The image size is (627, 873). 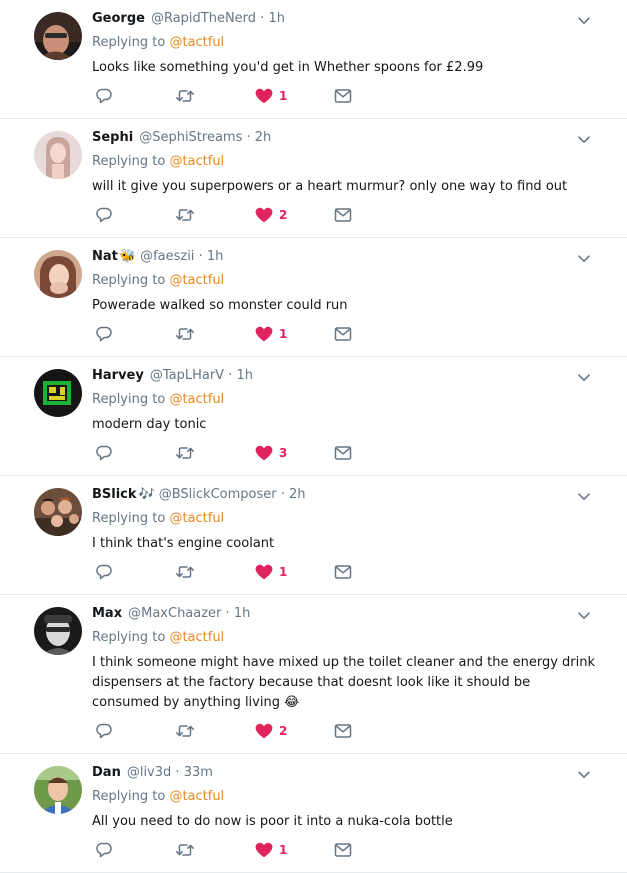 I want to click on retweet-icon, so click(x=185, y=453).